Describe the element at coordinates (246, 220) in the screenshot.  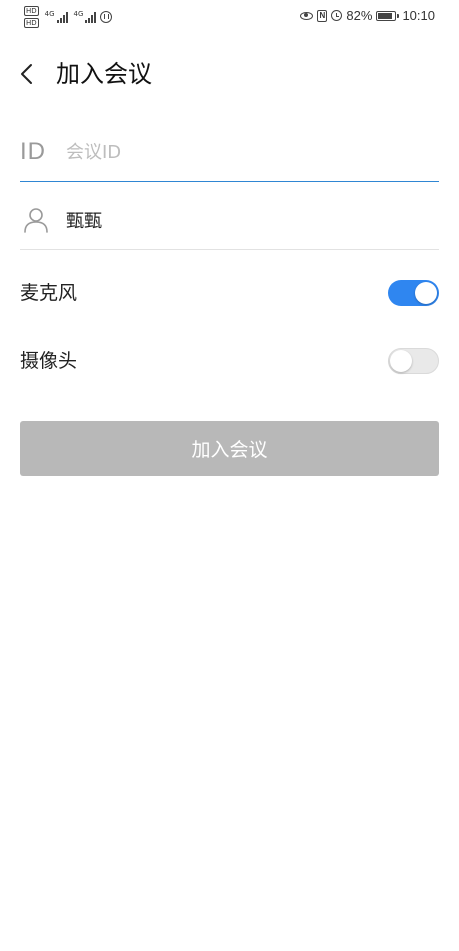
I see `display-name-input` at that location.